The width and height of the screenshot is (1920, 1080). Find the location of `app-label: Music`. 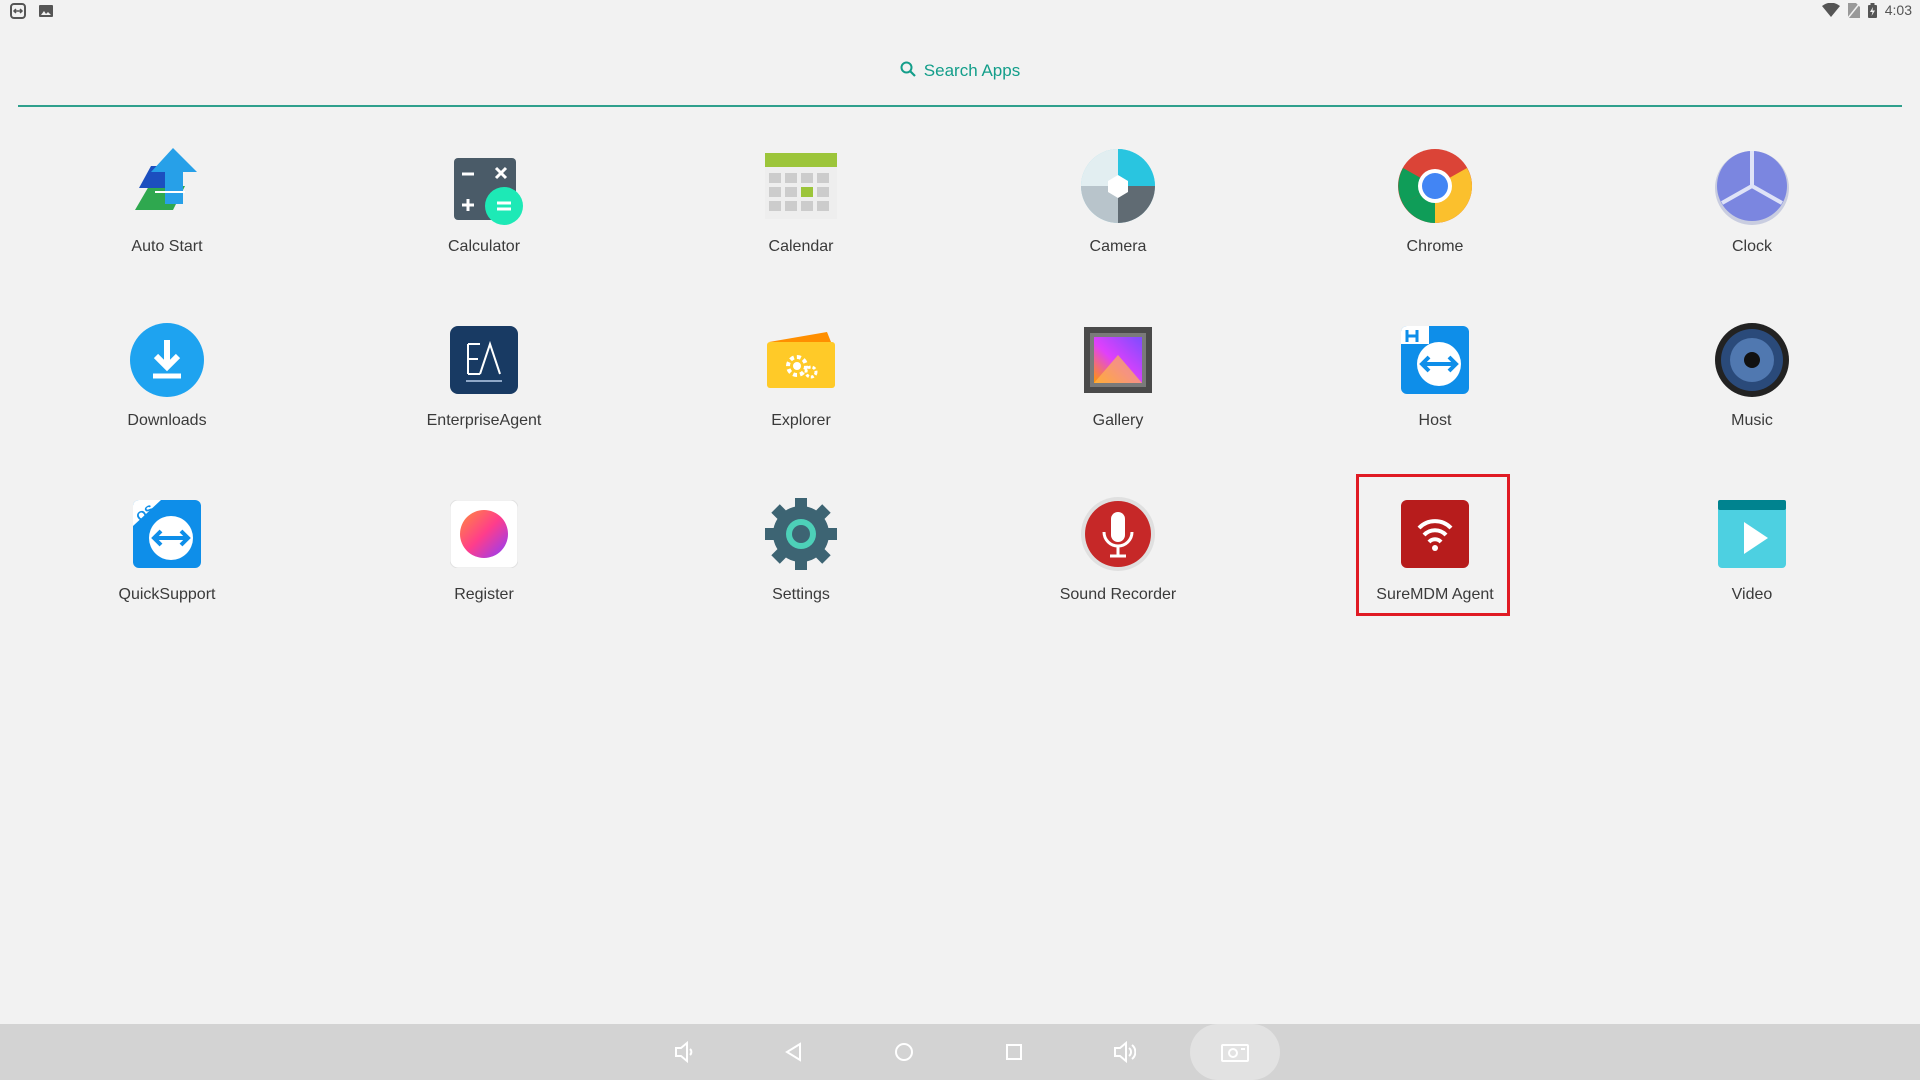

app-label: Music is located at coordinates (1752, 420).